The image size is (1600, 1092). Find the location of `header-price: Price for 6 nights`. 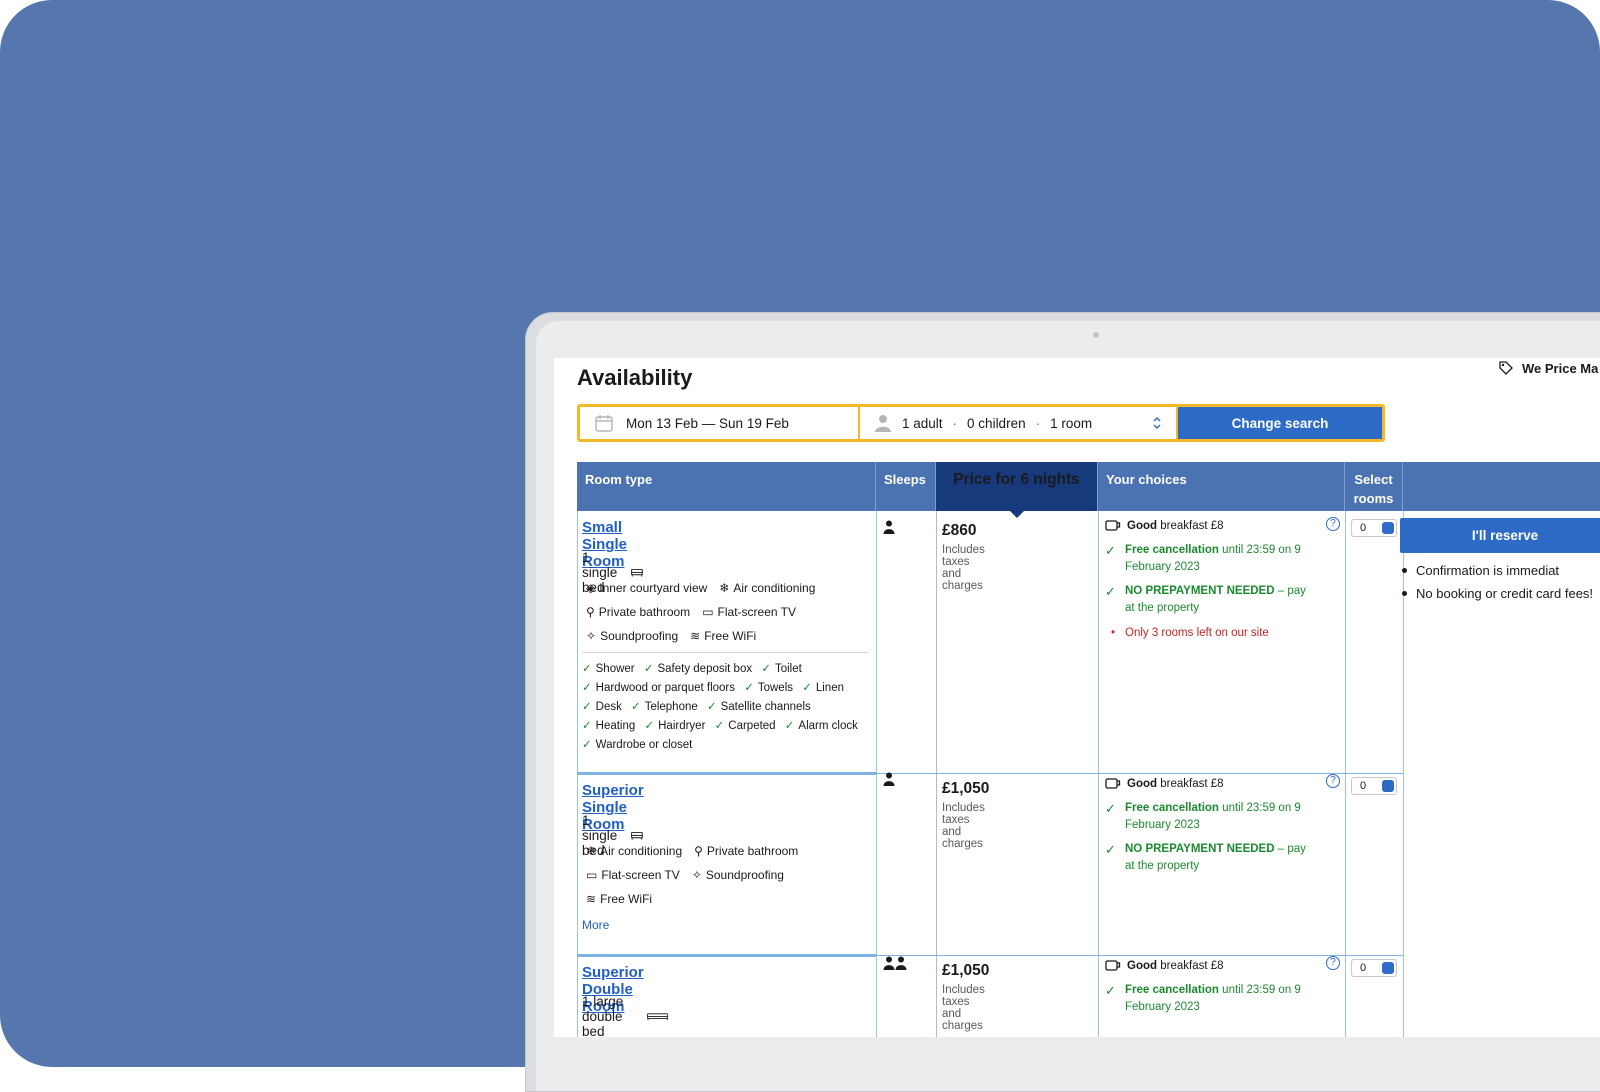

header-price: Price for 6 nights is located at coordinates (1017, 486).